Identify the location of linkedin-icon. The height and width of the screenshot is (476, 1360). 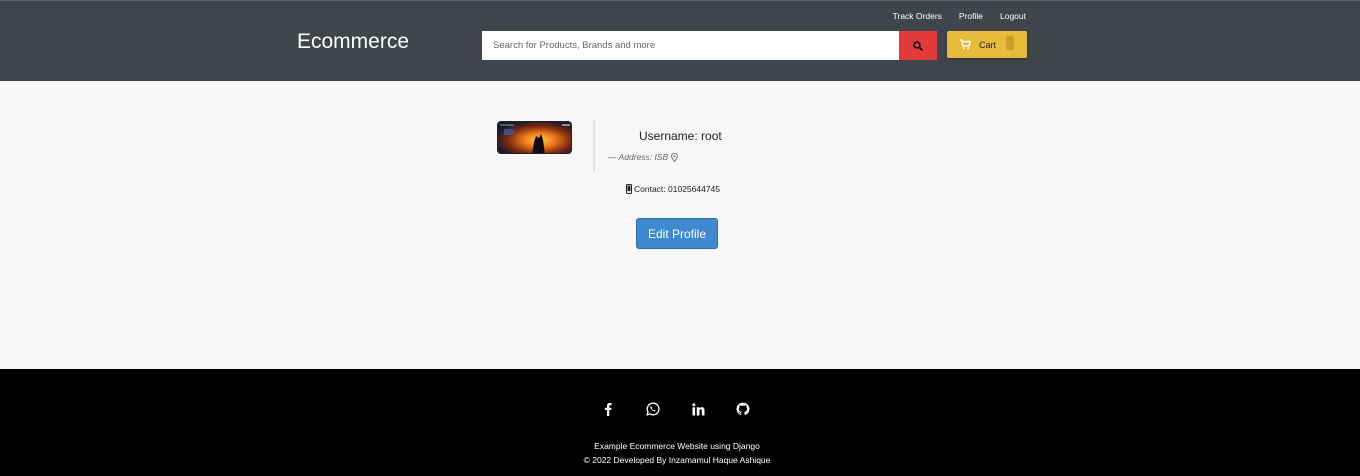
(698, 409).